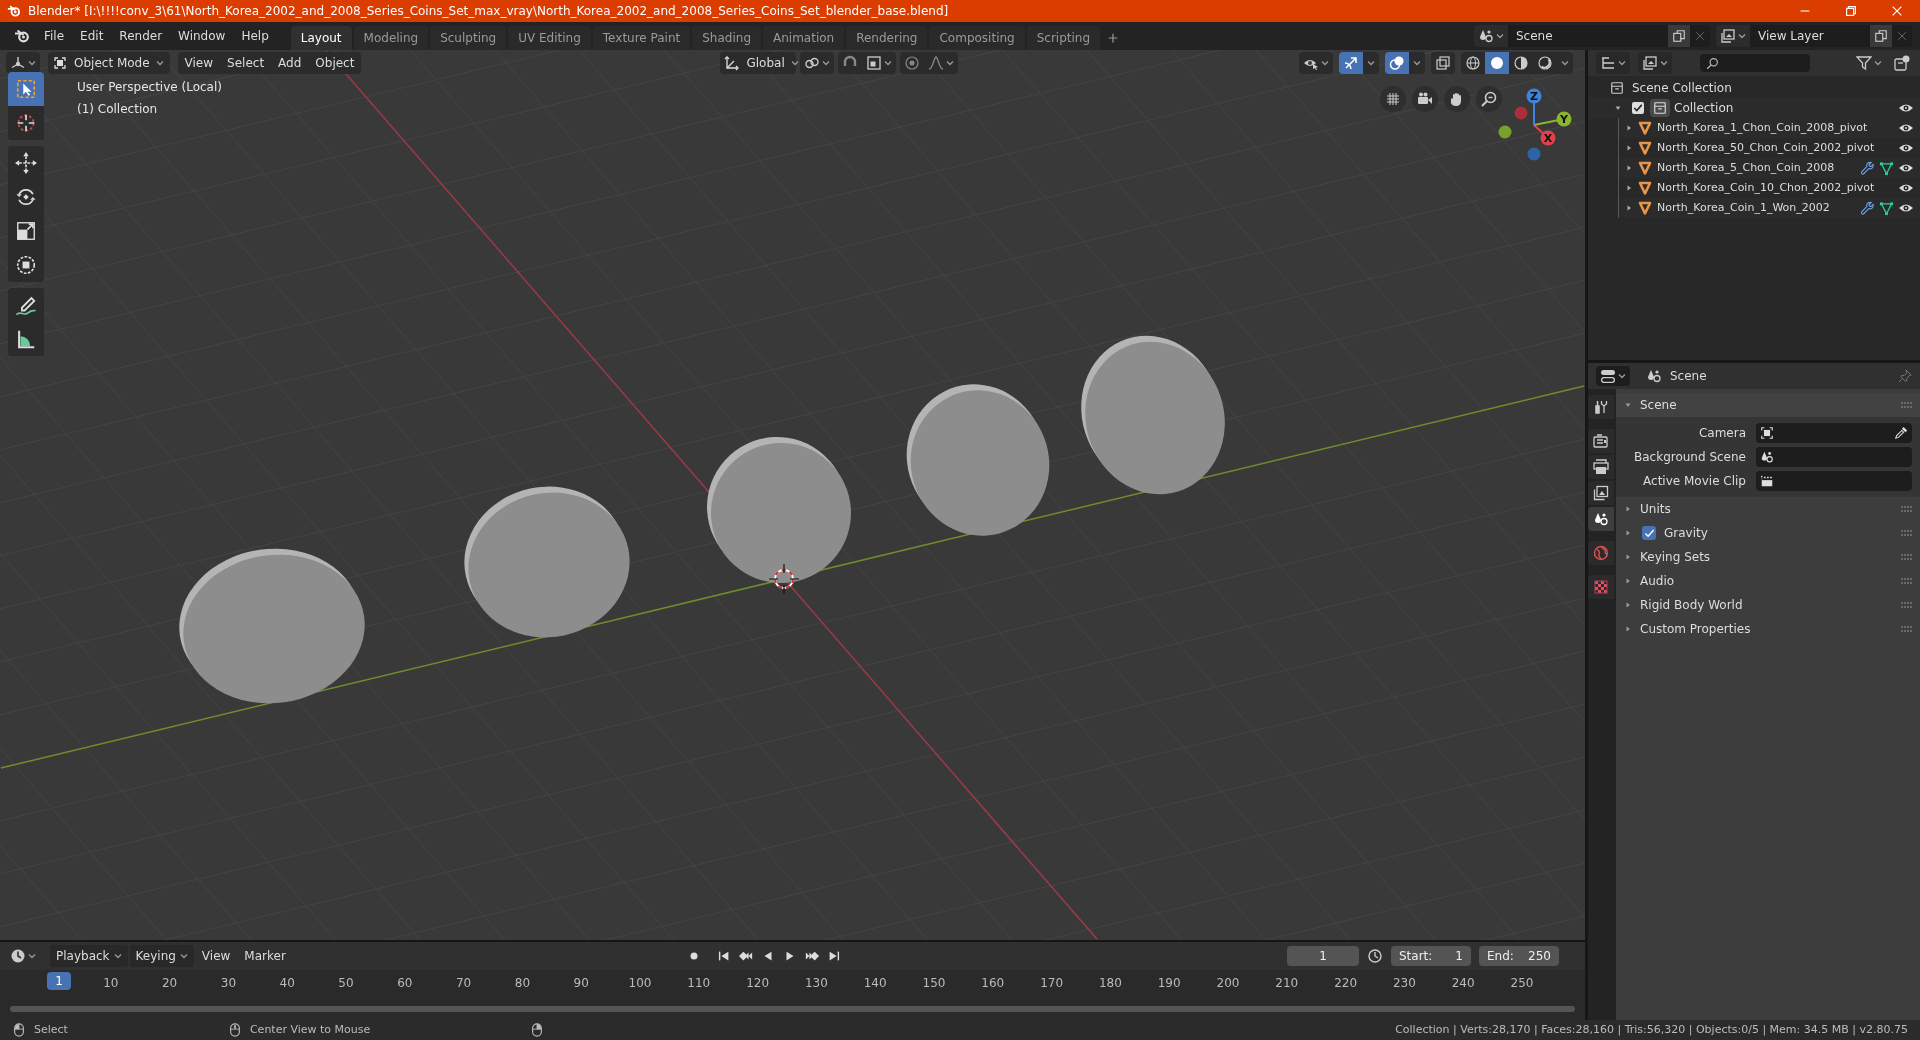 Image resolution: width=1920 pixels, height=1040 pixels. I want to click on panel-title: Custom Properties, so click(1695, 629).